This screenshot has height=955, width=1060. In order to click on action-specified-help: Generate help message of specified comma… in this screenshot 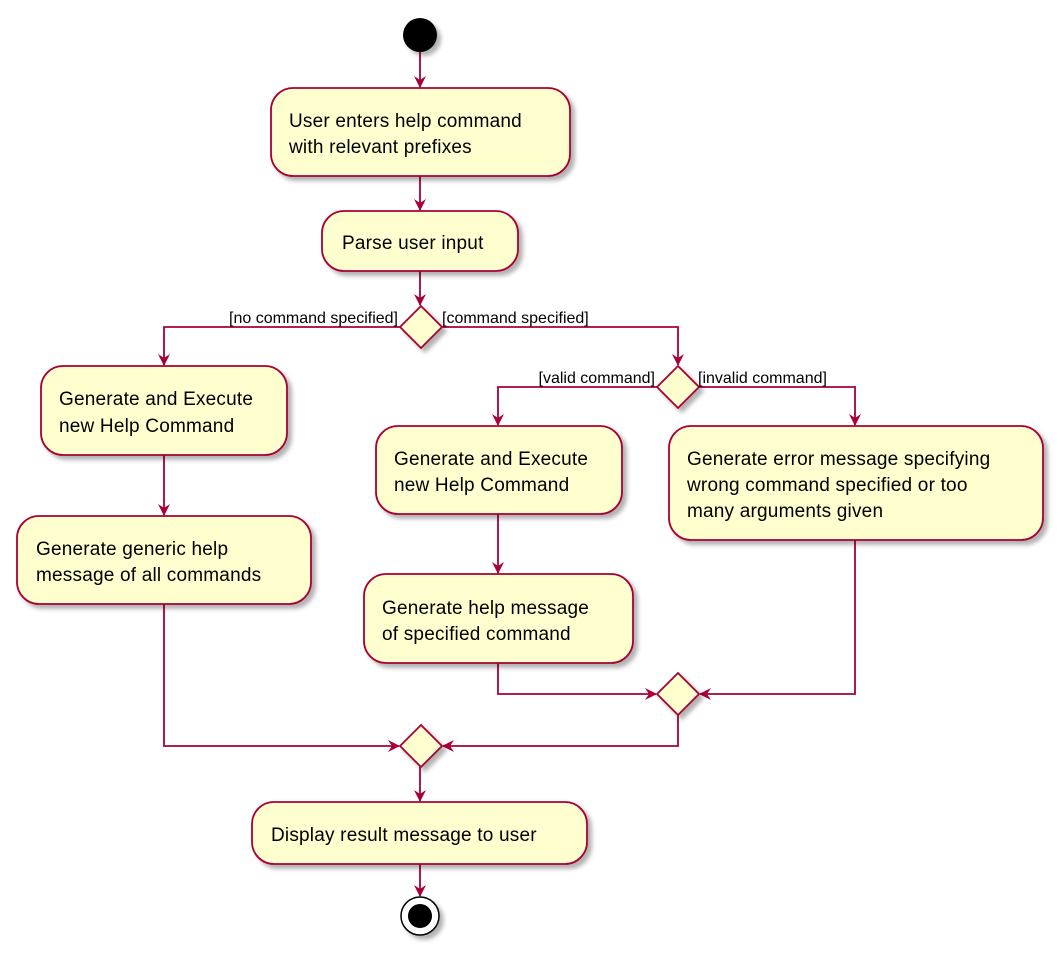, I will do `click(498, 618)`.